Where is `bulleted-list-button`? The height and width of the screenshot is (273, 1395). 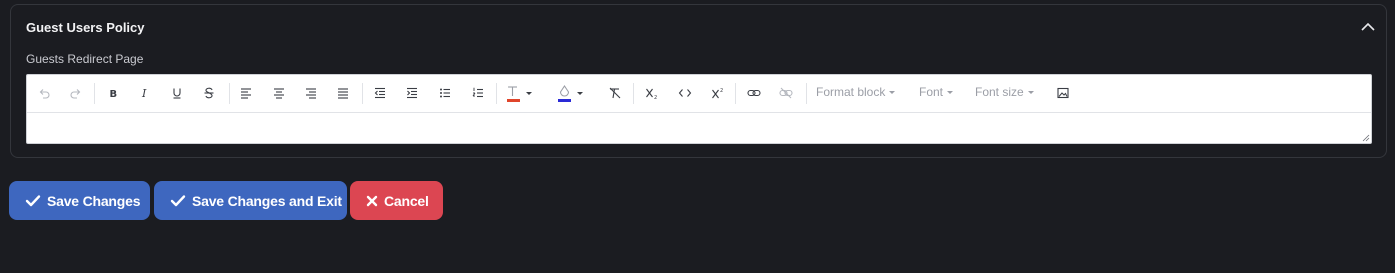 bulleted-list-button is located at coordinates (445, 93).